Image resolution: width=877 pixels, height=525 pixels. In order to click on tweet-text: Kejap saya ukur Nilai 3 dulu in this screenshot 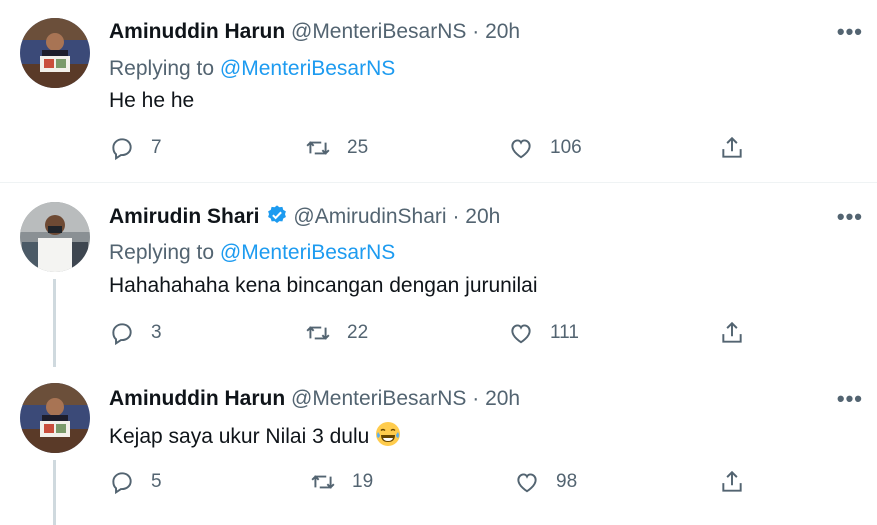, I will do `click(239, 436)`.